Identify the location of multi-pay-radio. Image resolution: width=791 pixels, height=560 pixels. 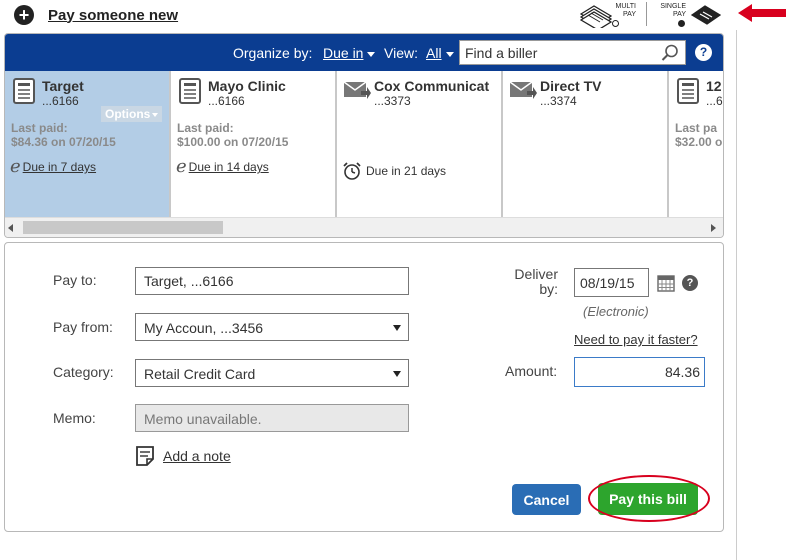
(615, 23).